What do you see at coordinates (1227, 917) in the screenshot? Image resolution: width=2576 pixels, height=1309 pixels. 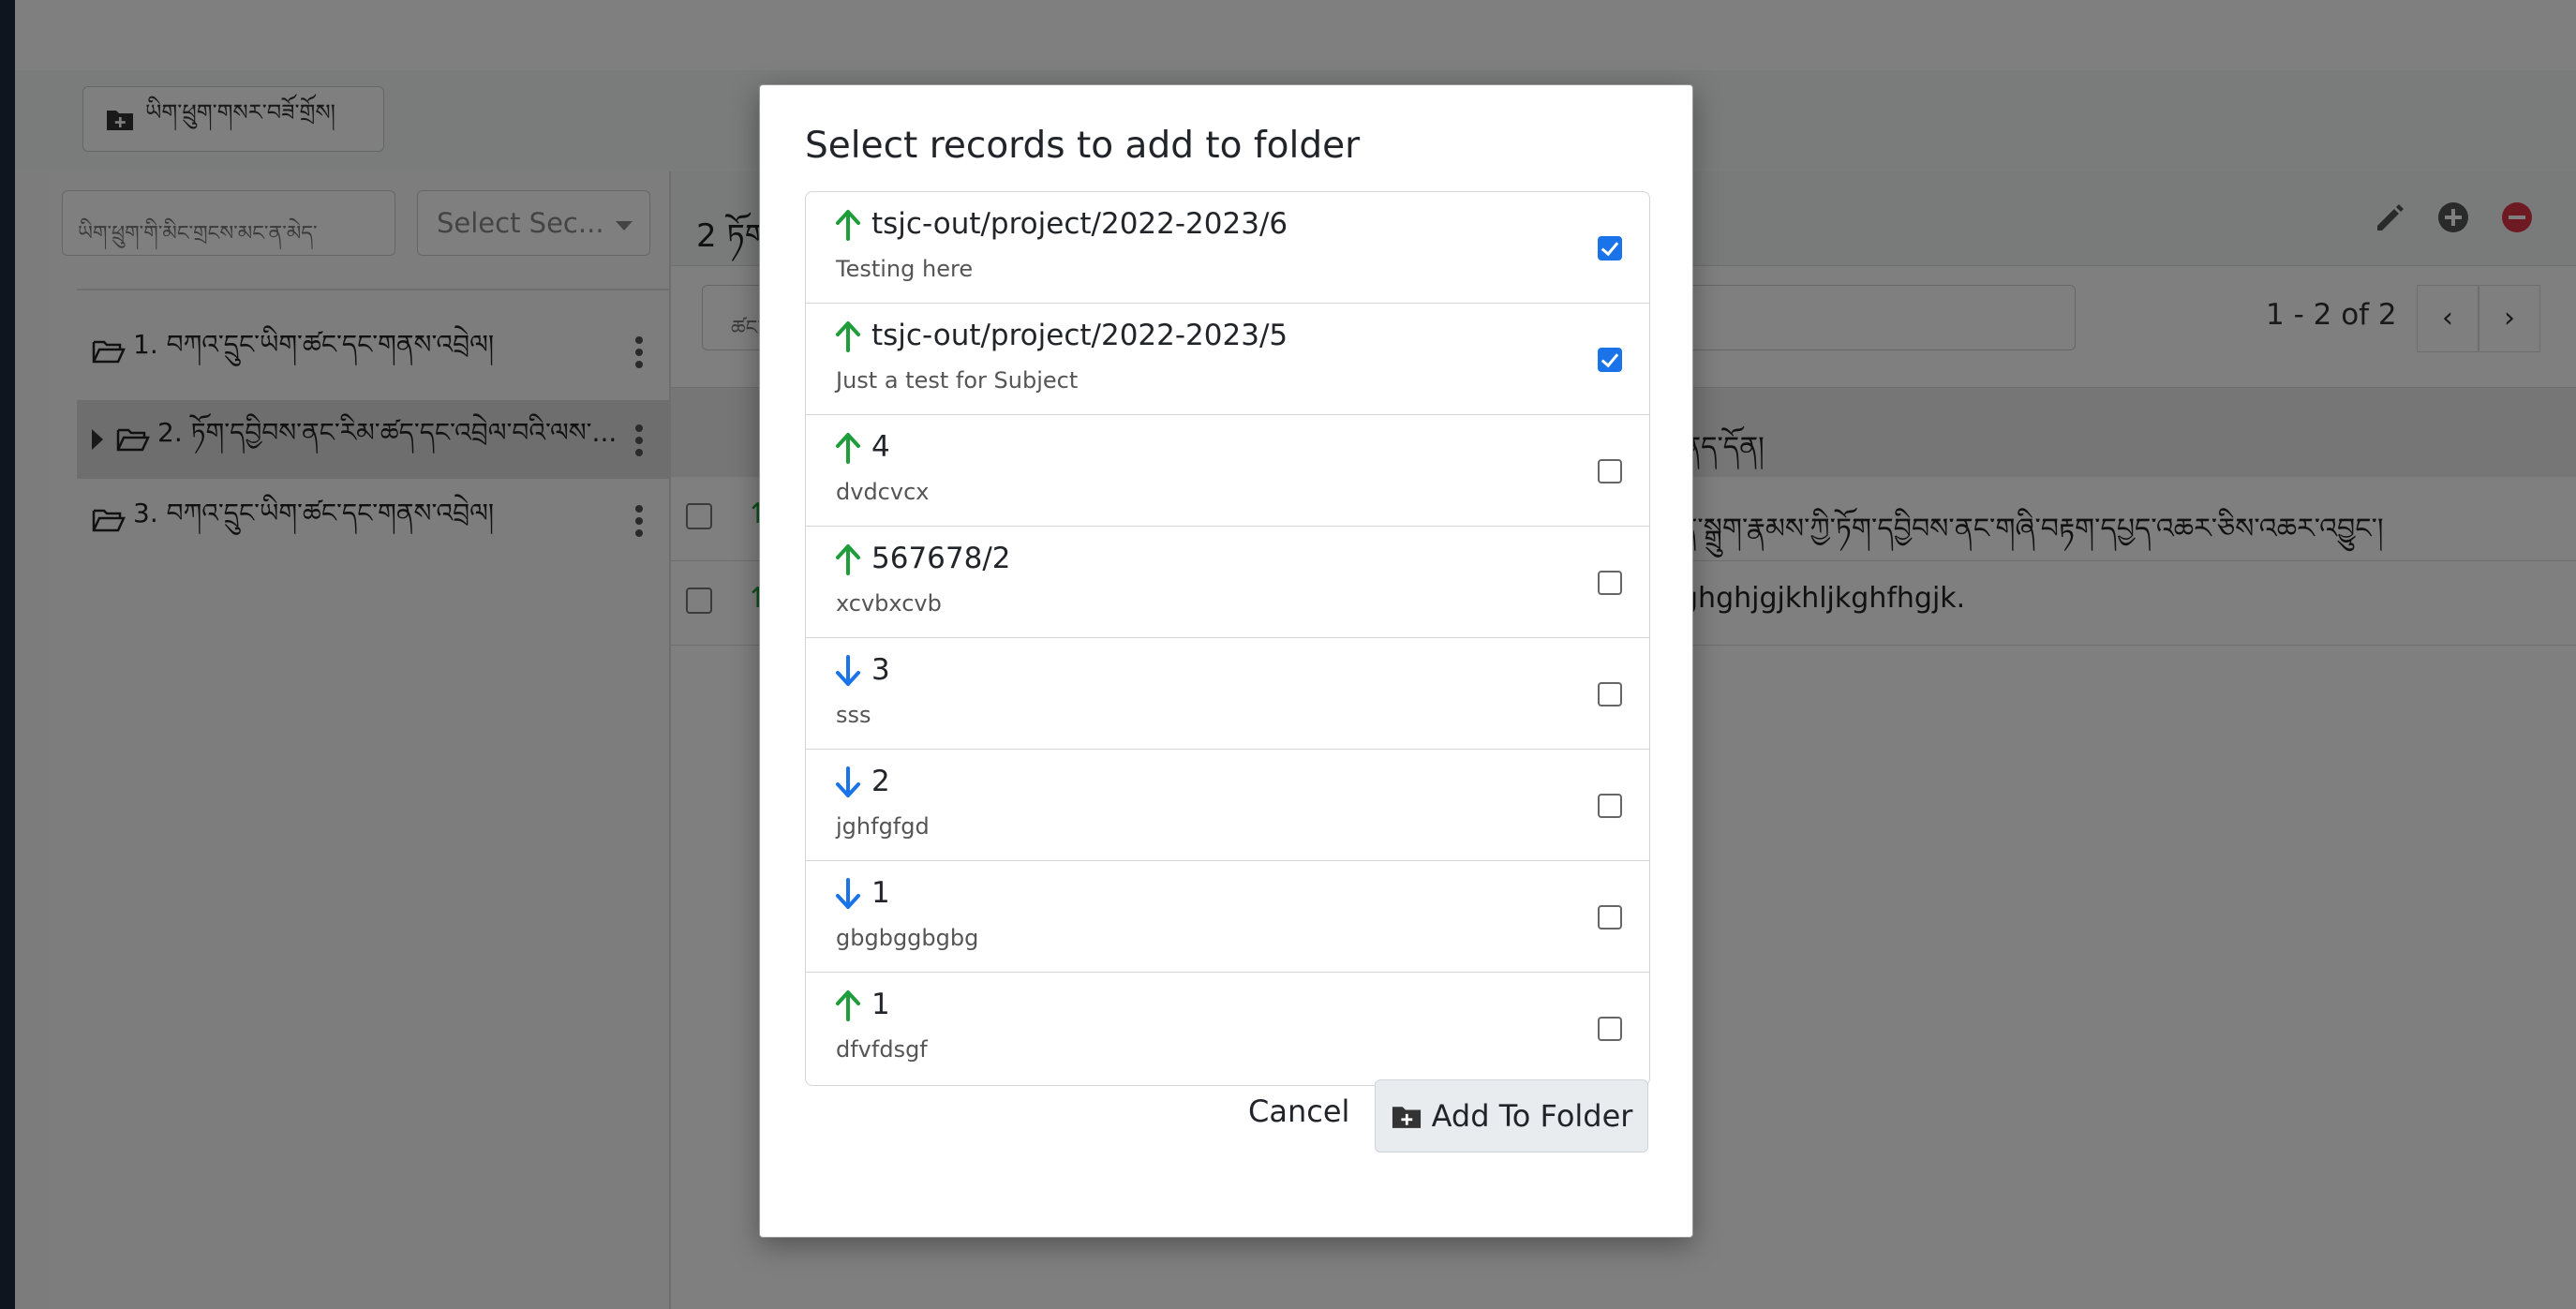 I see `record-item: 1 gbgbggbgbg` at bounding box center [1227, 917].